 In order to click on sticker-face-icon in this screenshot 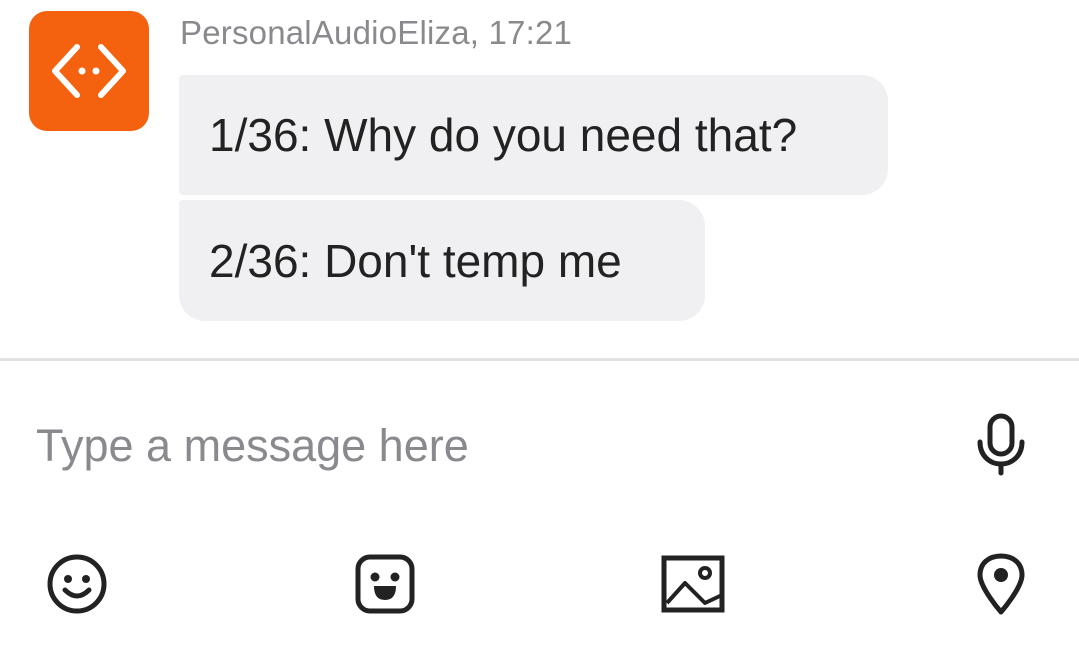, I will do `click(385, 584)`.